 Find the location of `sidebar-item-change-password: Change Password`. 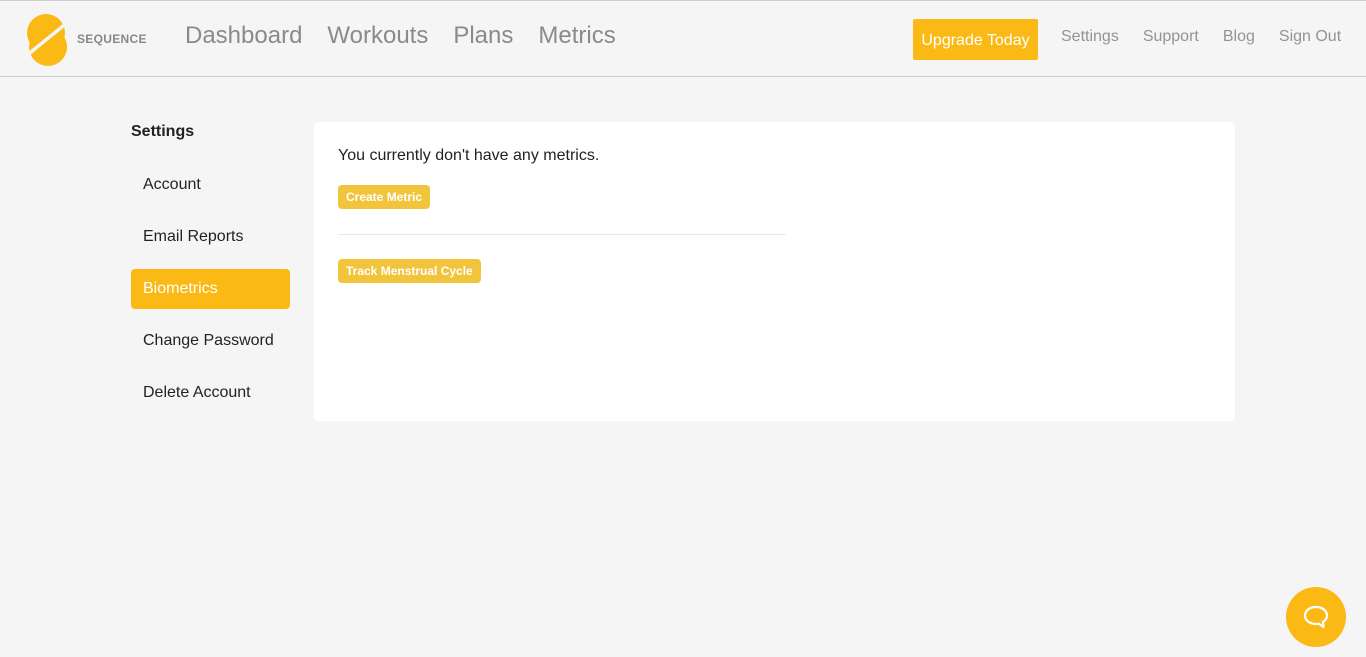

sidebar-item-change-password: Change Password is located at coordinates (210, 341).